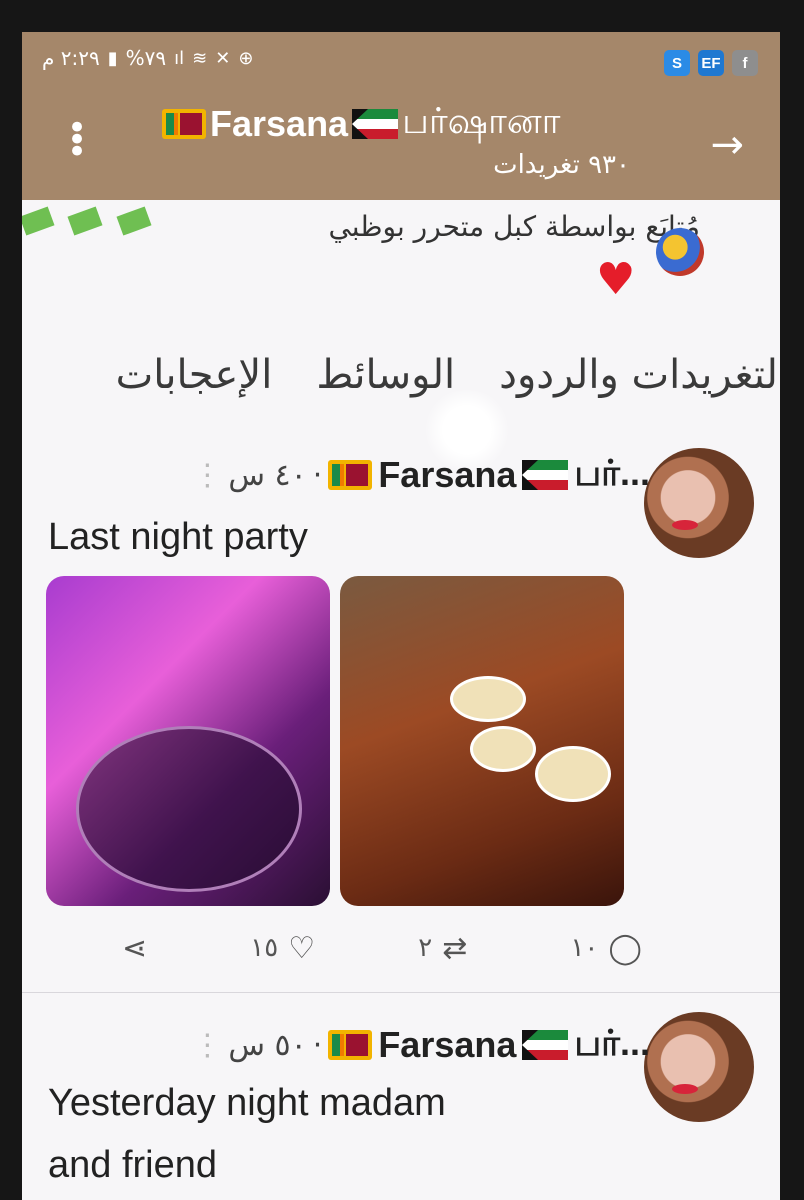 This screenshot has height=1200, width=804. I want to click on tweet-count: ٩٣٠ تغريدات, so click(561, 165).